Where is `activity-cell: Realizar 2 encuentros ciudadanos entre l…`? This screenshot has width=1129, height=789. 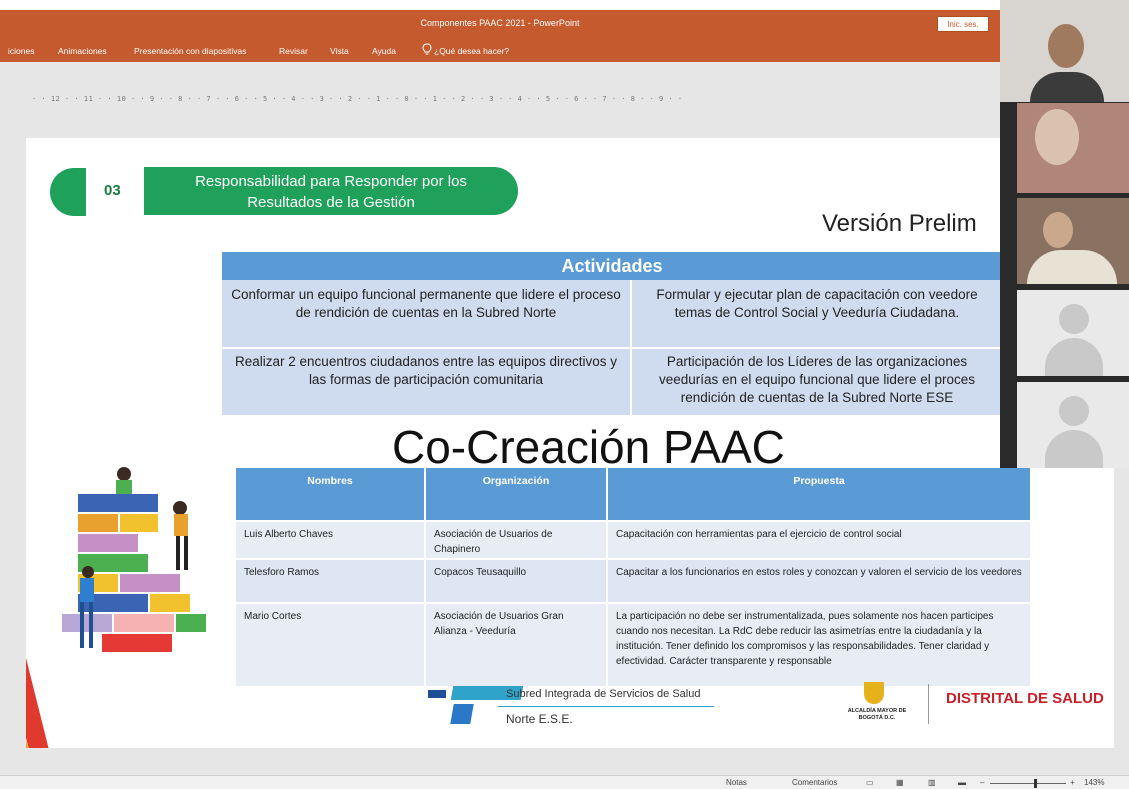 activity-cell: Realizar 2 encuentros ciudadanos entre l… is located at coordinates (426, 370).